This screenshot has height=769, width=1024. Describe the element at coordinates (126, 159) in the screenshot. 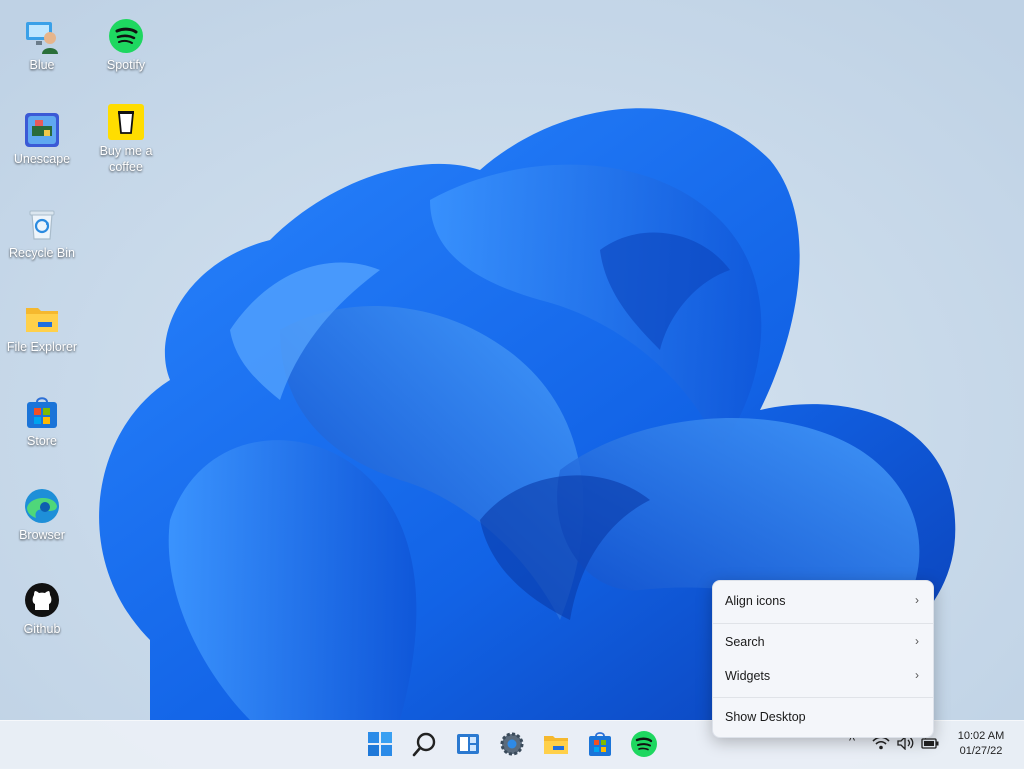

I see `desktop-icon-label: Buy me a coffee` at that location.